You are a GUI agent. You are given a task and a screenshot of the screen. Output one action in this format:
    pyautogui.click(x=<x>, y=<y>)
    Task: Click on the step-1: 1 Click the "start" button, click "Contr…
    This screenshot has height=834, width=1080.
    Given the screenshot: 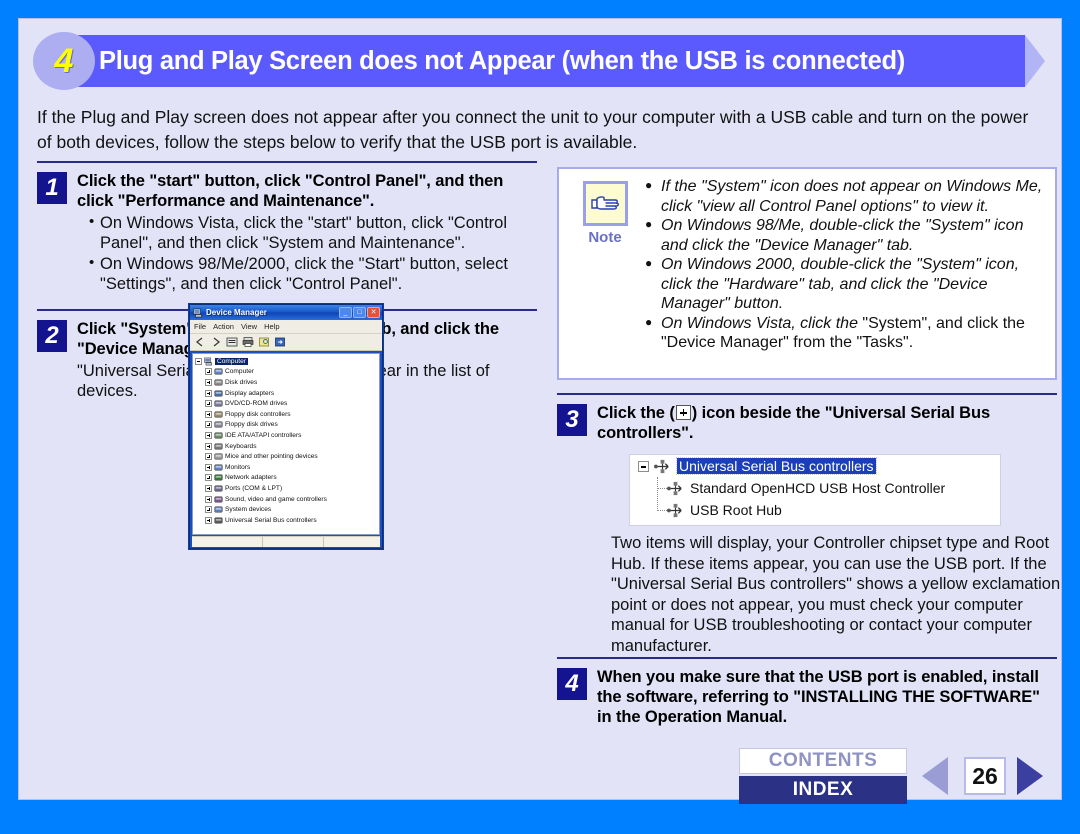 What is the action you would take?
    pyautogui.click(x=287, y=233)
    